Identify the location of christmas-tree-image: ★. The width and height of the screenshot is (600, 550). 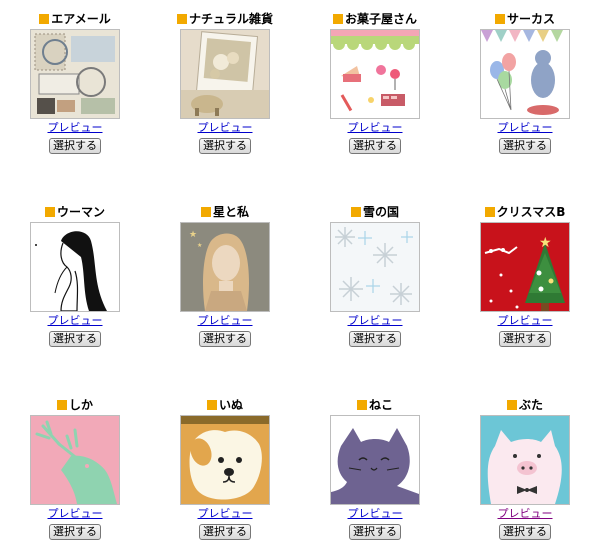
(525, 267).